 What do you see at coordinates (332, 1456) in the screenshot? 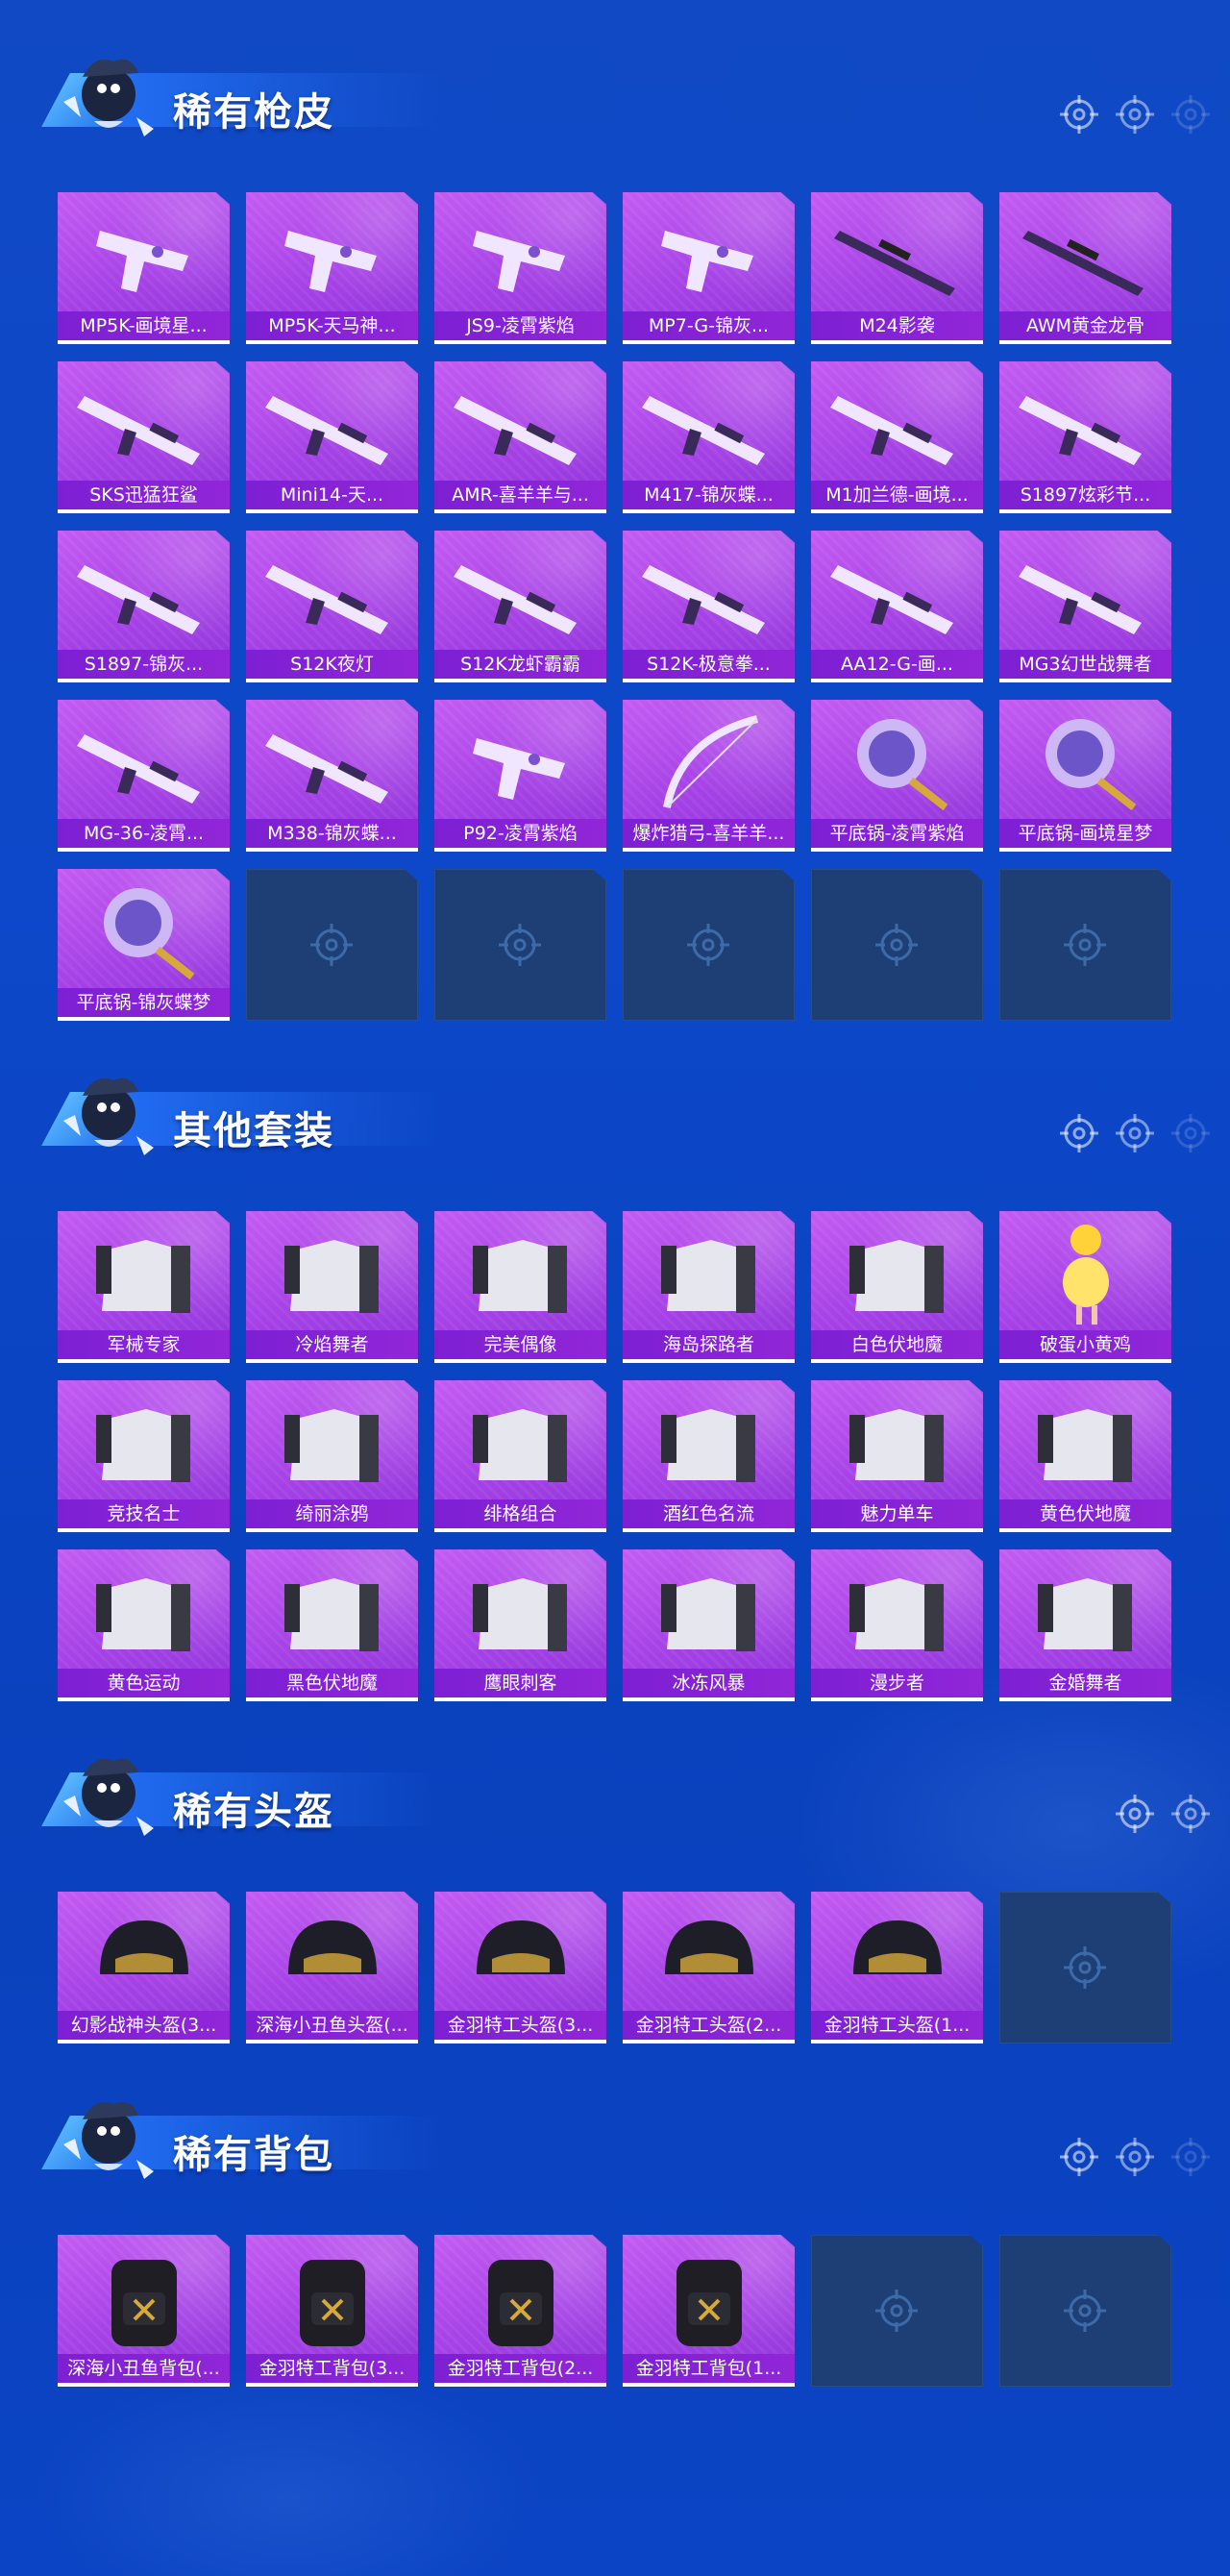
I see `item-tile: 绮丽涂鸦` at bounding box center [332, 1456].